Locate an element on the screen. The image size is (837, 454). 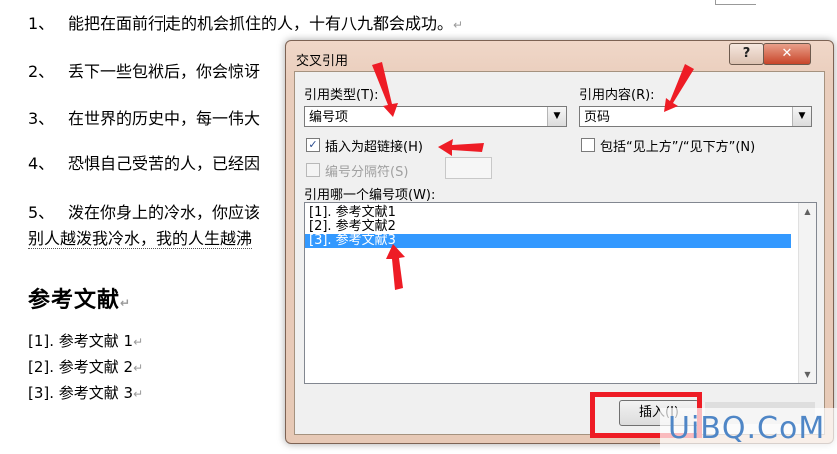
ref-content-value: 页码 is located at coordinates (597, 117).